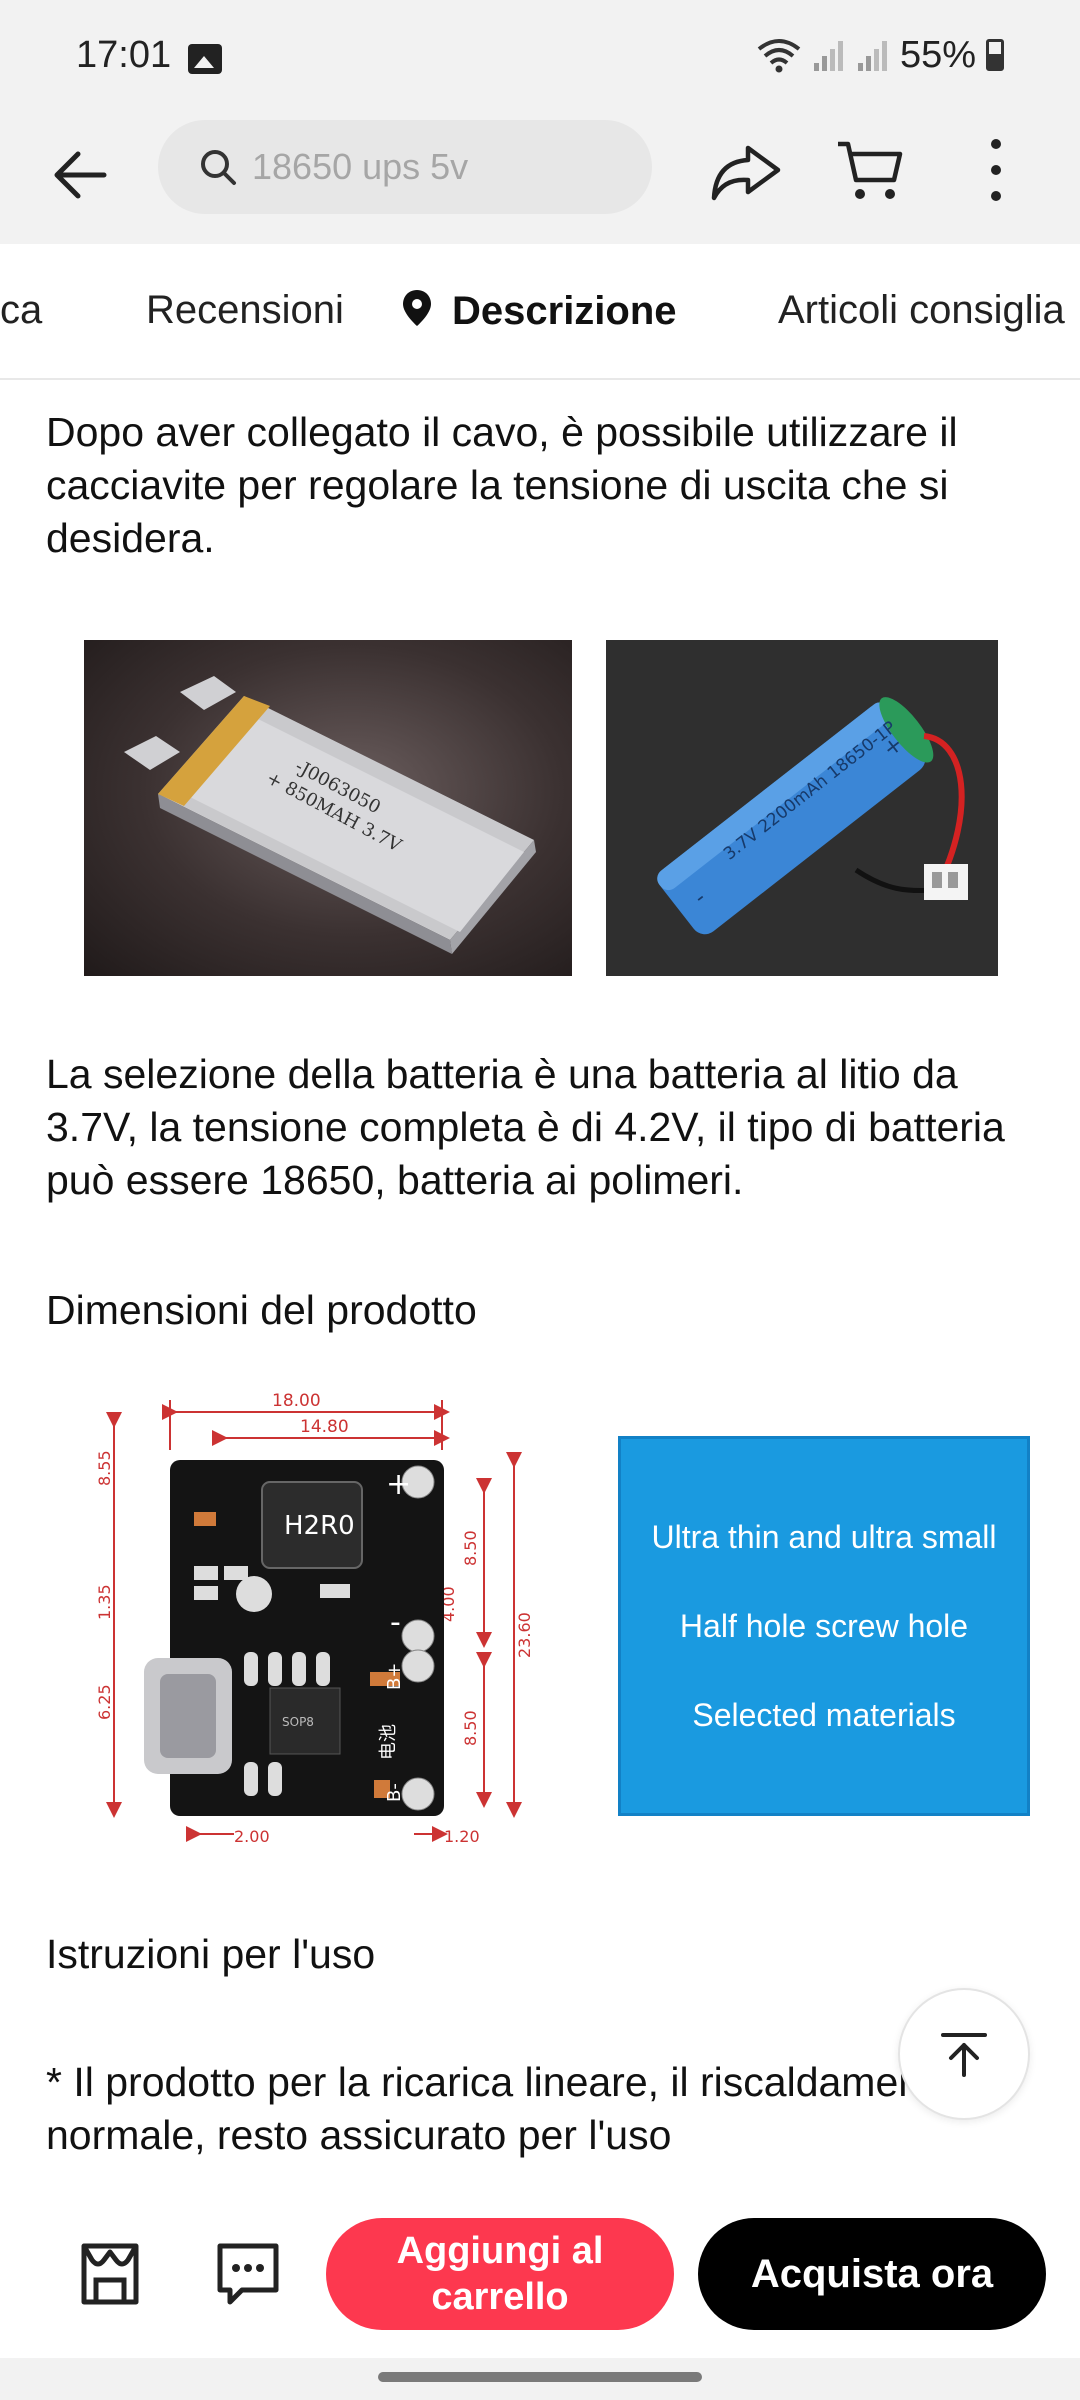  I want to click on pouch-battery-illustration: -J0063050 + 850MAH 3.7V, so click(330, 815).